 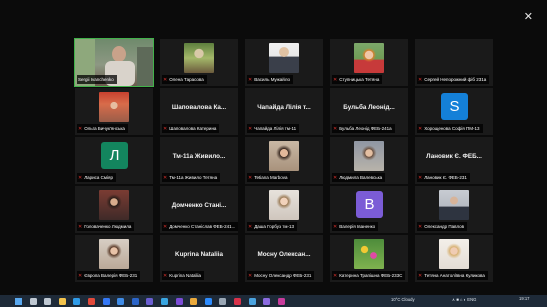 What do you see at coordinates (135, 301) in the screenshot?
I see `word-icon` at bounding box center [135, 301].